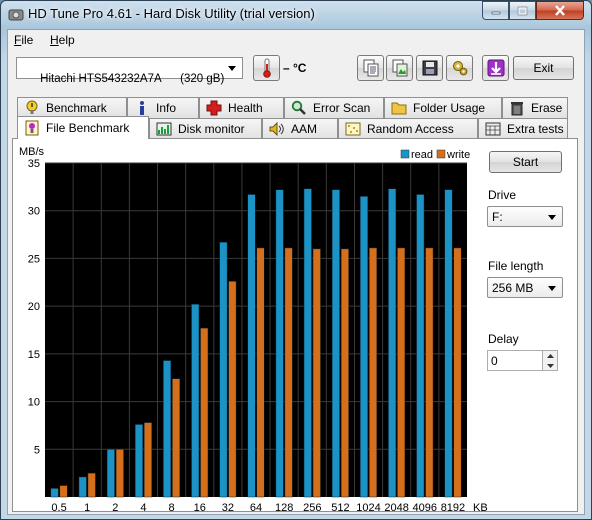 This screenshot has height=520, width=592. What do you see at coordinates (422, 155) in the screenshot?
I see `read-legend-label: read` at bounding box center [422, 155].